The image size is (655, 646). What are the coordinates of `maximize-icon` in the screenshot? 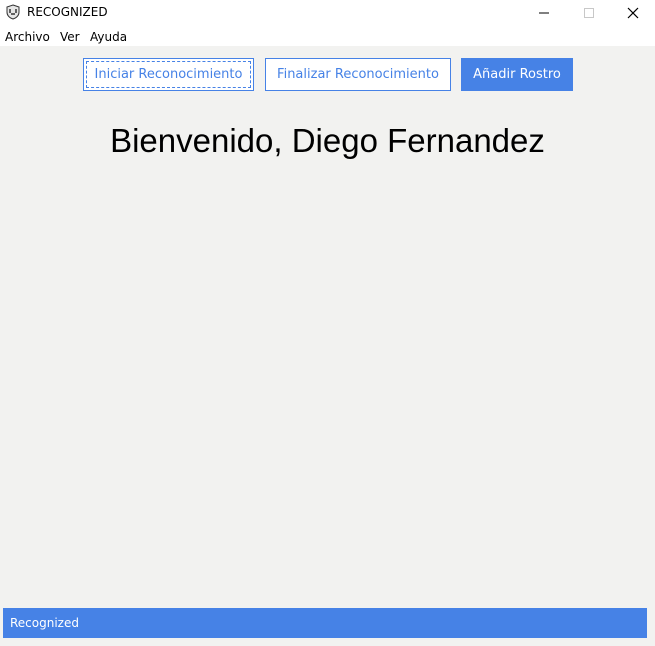 It's located at (589, 13).